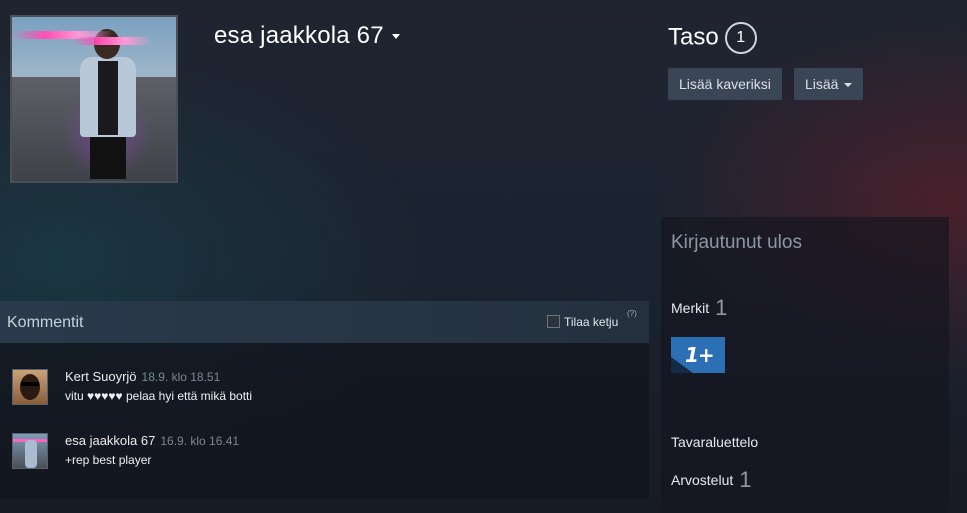  What do you see at coordinates (110, 440) in the screenshot?
I see `comment-author: esa jaakkola 67` at bounding box center [110, 440].